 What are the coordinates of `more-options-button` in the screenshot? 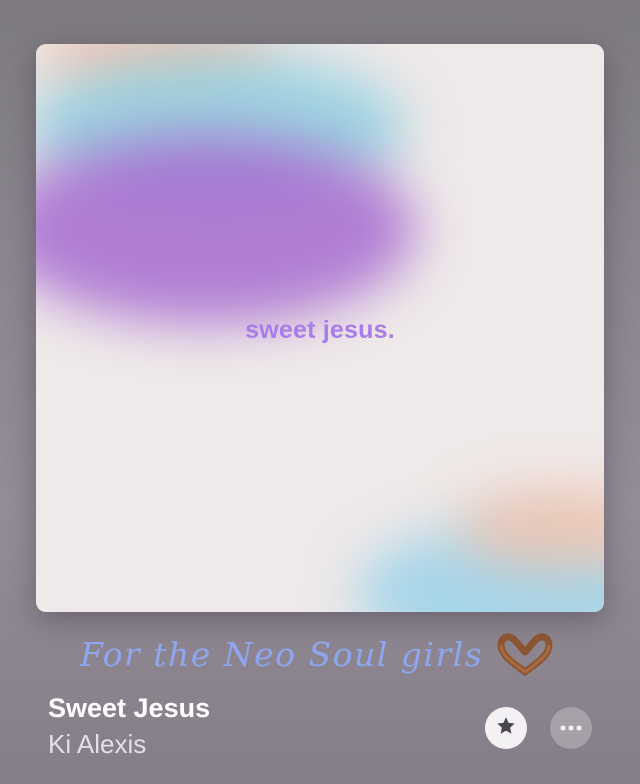 It's located at (571, 728).